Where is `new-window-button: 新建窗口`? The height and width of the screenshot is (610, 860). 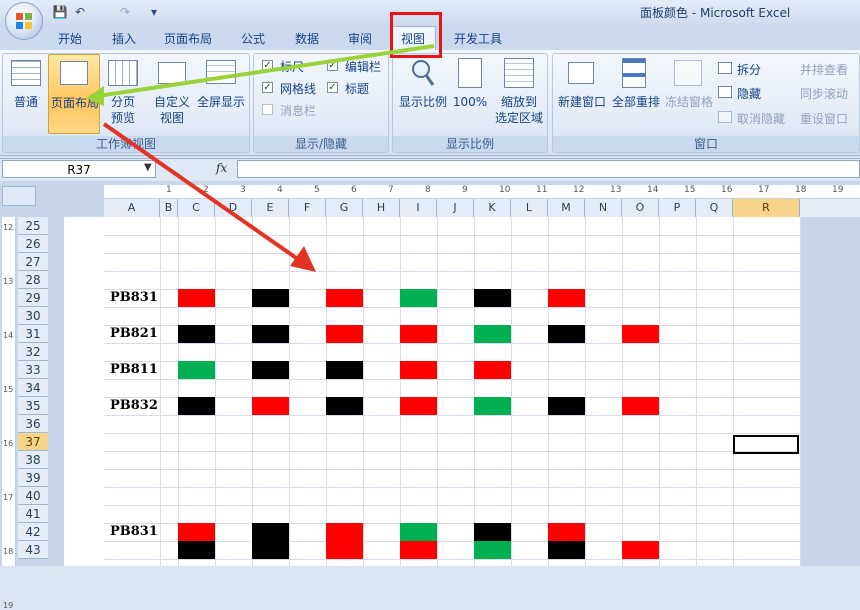
new-window-button: 新建窗口 is located at coordinates (582, 84).